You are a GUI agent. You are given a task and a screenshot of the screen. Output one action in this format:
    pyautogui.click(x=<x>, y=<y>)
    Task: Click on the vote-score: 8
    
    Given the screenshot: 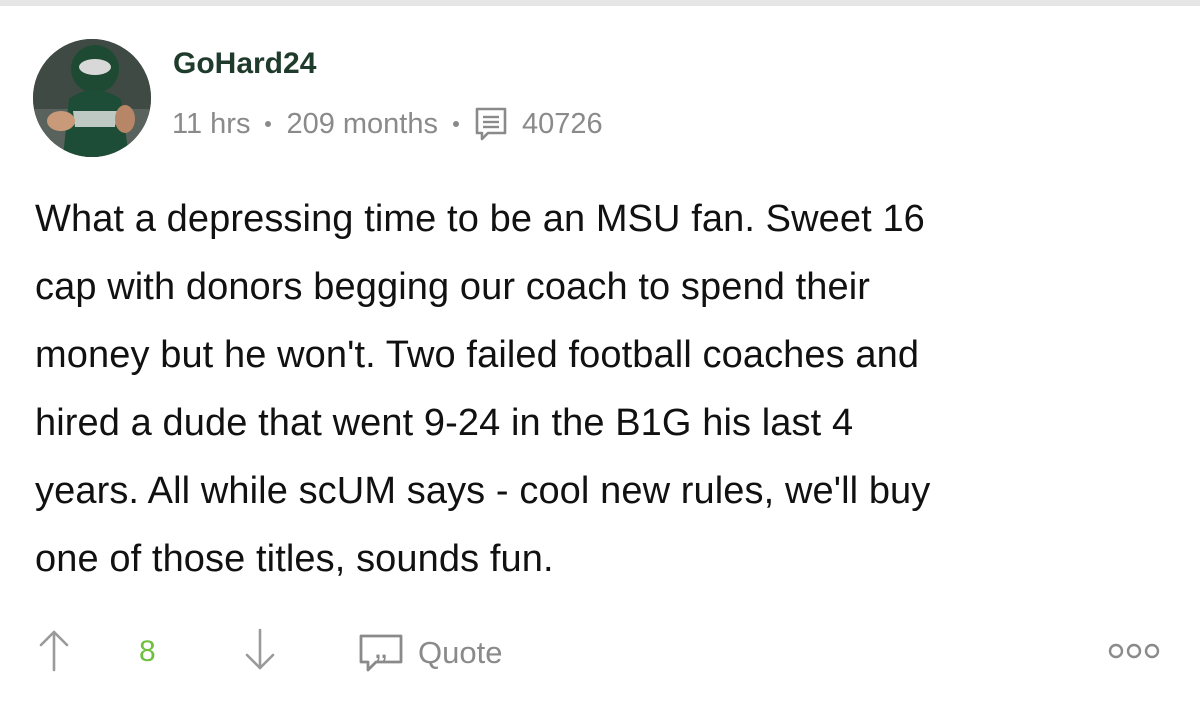 What is the action you would take?
    pyautogui.click(x=147, y=651)
    